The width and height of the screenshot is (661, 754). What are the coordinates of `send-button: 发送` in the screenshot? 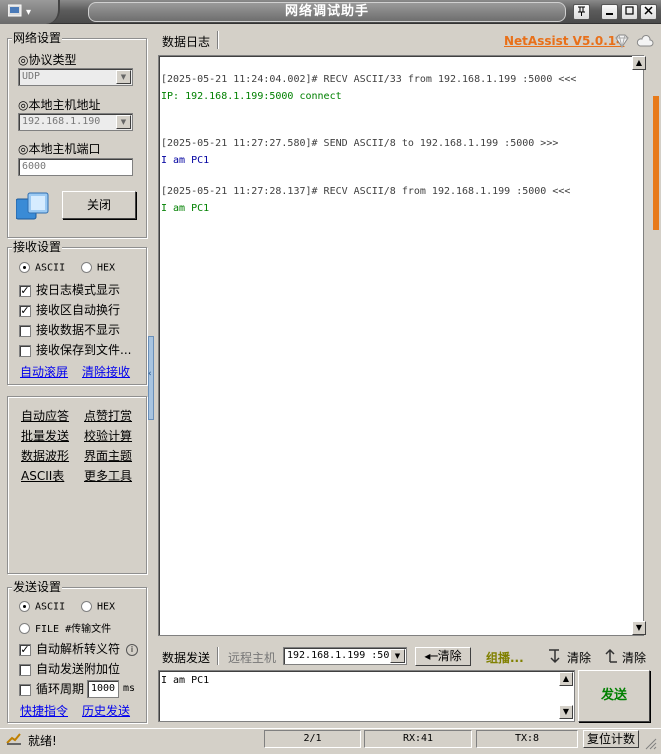 It's located at (614, 696).